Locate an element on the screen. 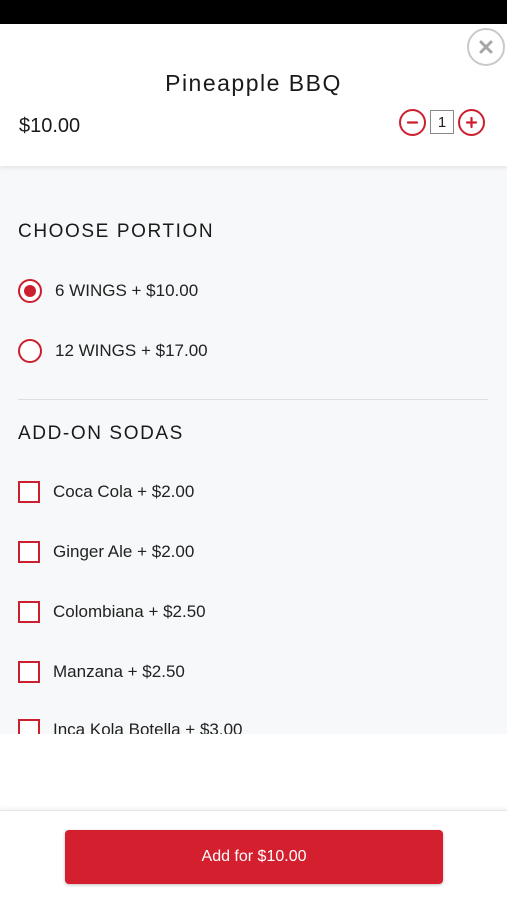 This screenshot has width=507, height=900. quantity-value: 1 is located at coordinates (442, 122).